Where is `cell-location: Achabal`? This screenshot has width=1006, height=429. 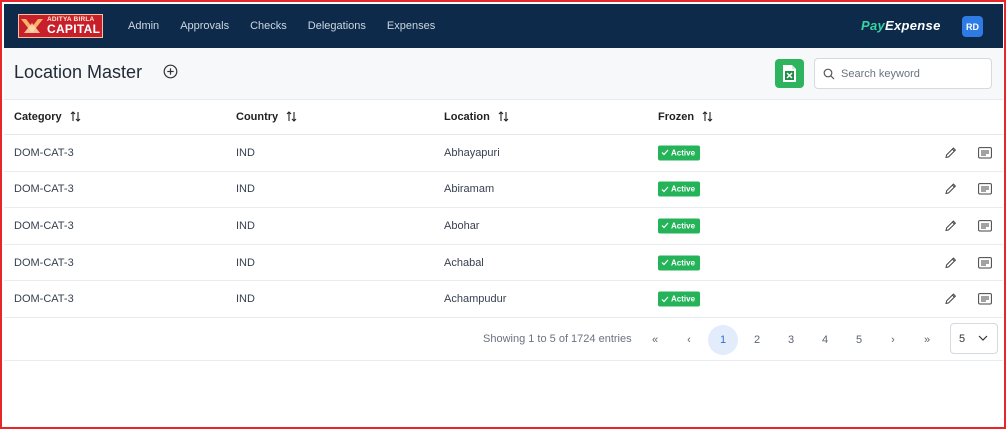
cell-location: Achabal is located at coordinates (464, 262).